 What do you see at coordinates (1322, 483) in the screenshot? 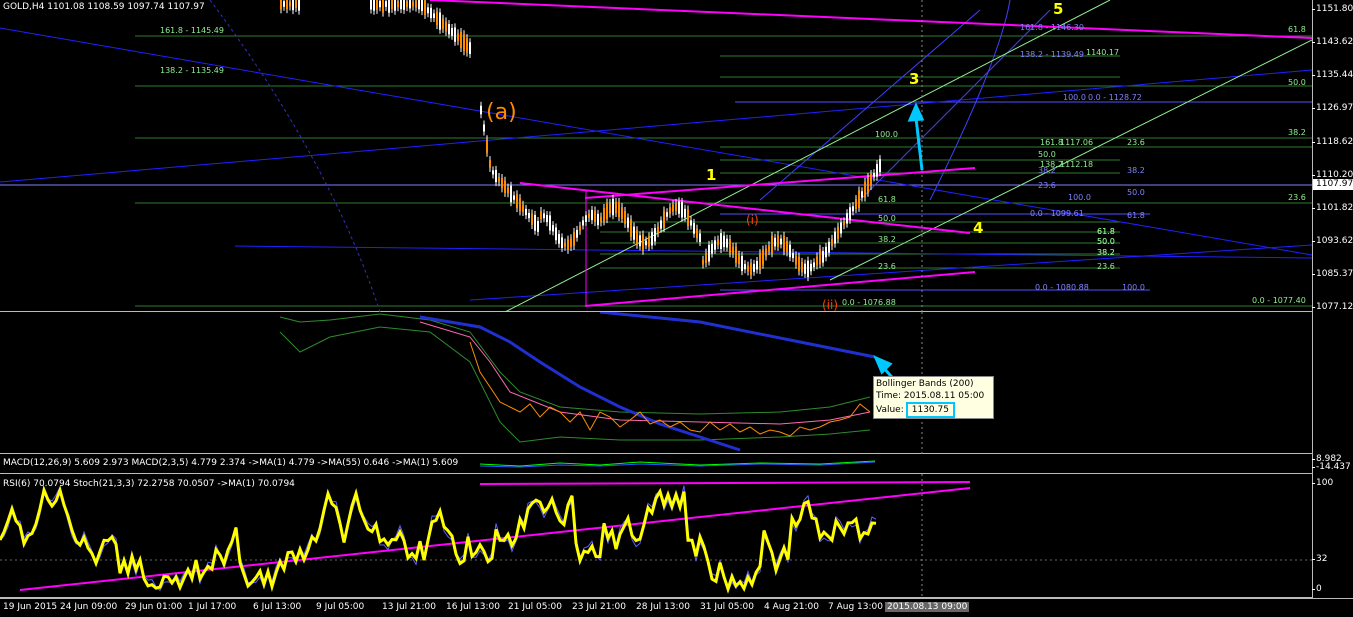
I see `rsi-axis-label: 100` at bounding box center [1322, 483].